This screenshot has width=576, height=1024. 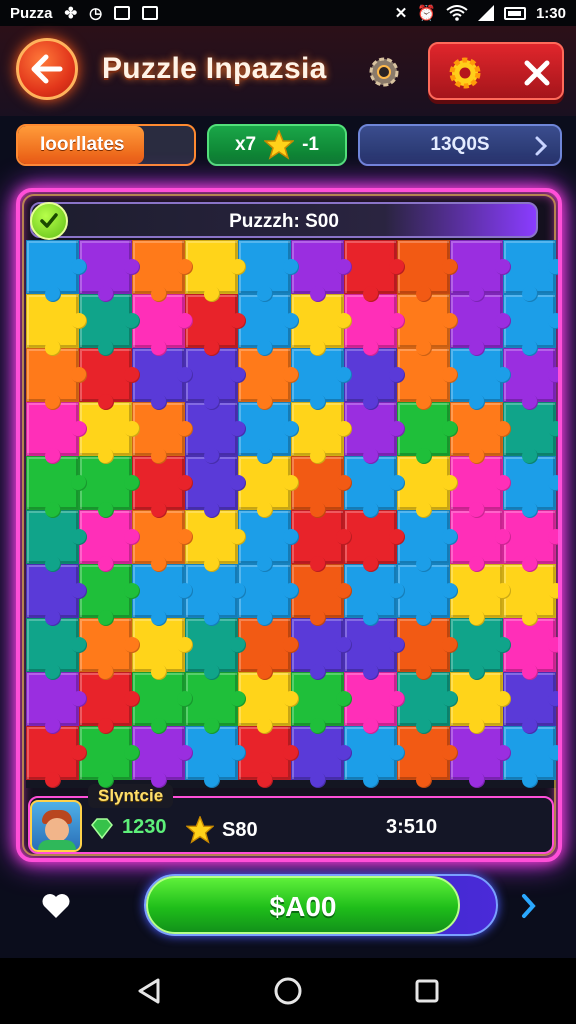 I want to click on mute-icon: ✕, so click(x=401, y=13).